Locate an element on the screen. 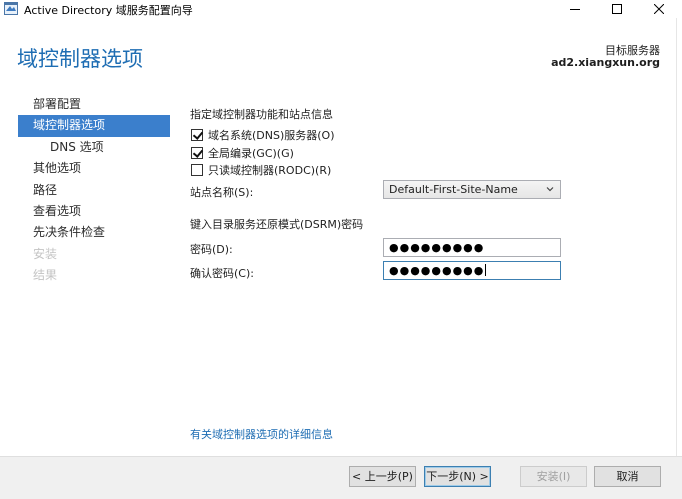 This screenshot has height=499, width=682. maximize-icon is located at coordinates (617, 9).